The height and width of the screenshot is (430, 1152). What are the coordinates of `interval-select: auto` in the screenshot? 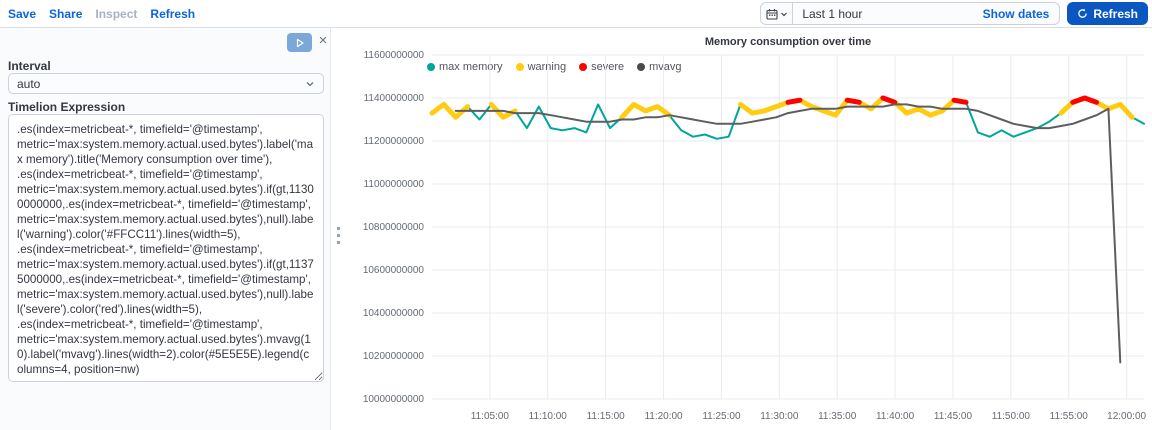 It's located at (166, 83).